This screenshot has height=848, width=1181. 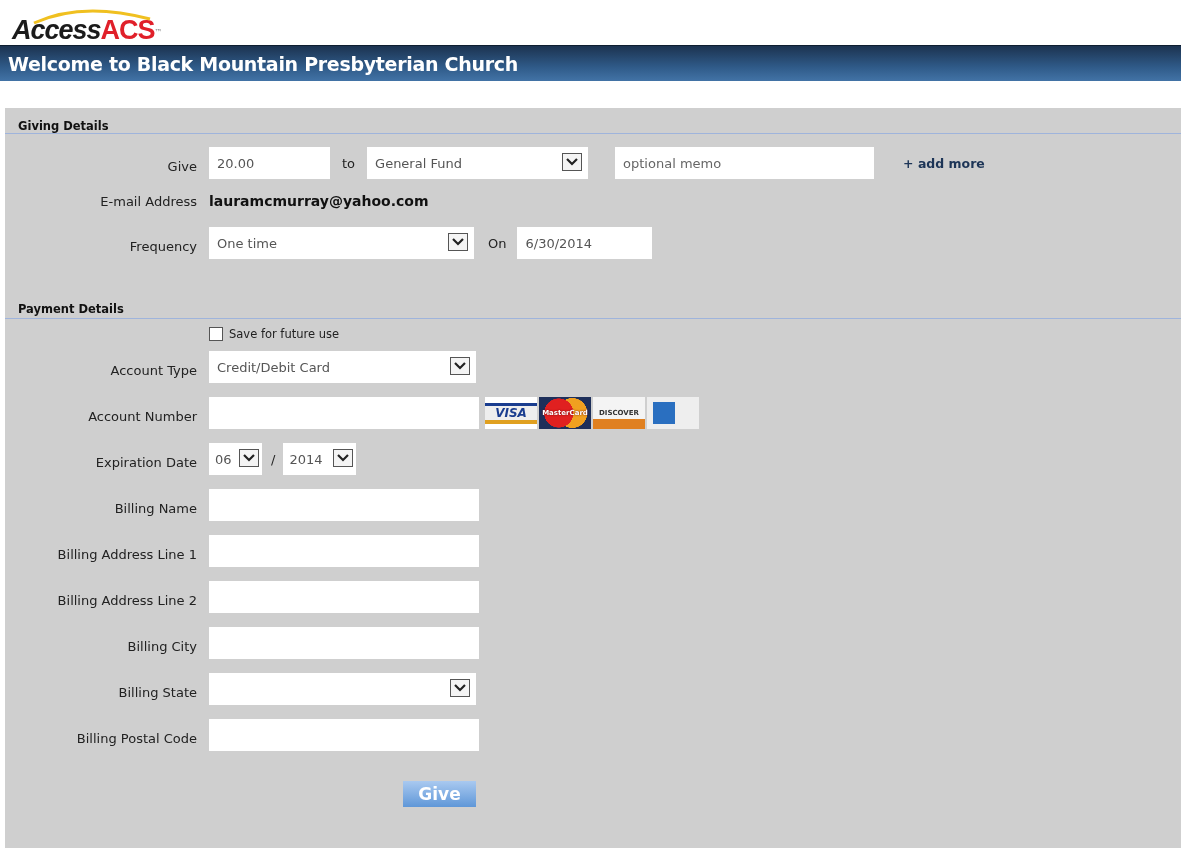 I want to click on account-number-field, so click(x=344, y=413).